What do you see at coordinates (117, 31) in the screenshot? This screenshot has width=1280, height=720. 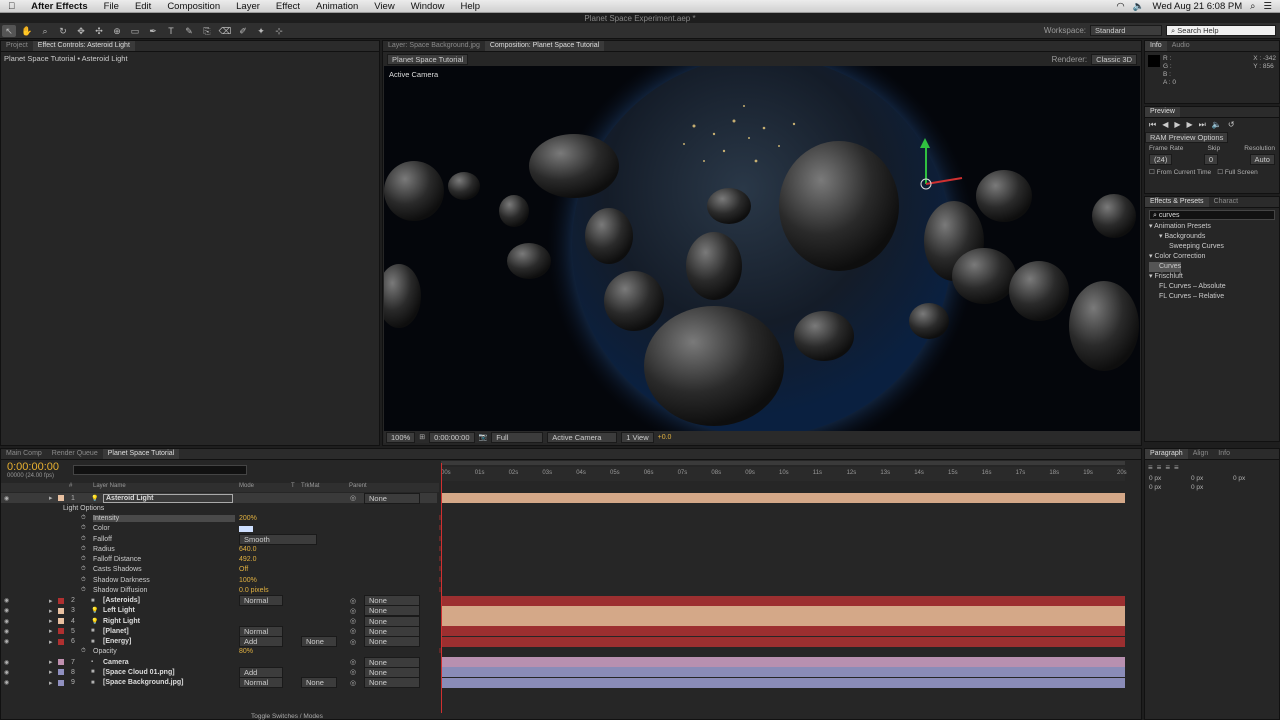 I see `pan-behind-icon: ⊕` at bounding box center [117, 31].